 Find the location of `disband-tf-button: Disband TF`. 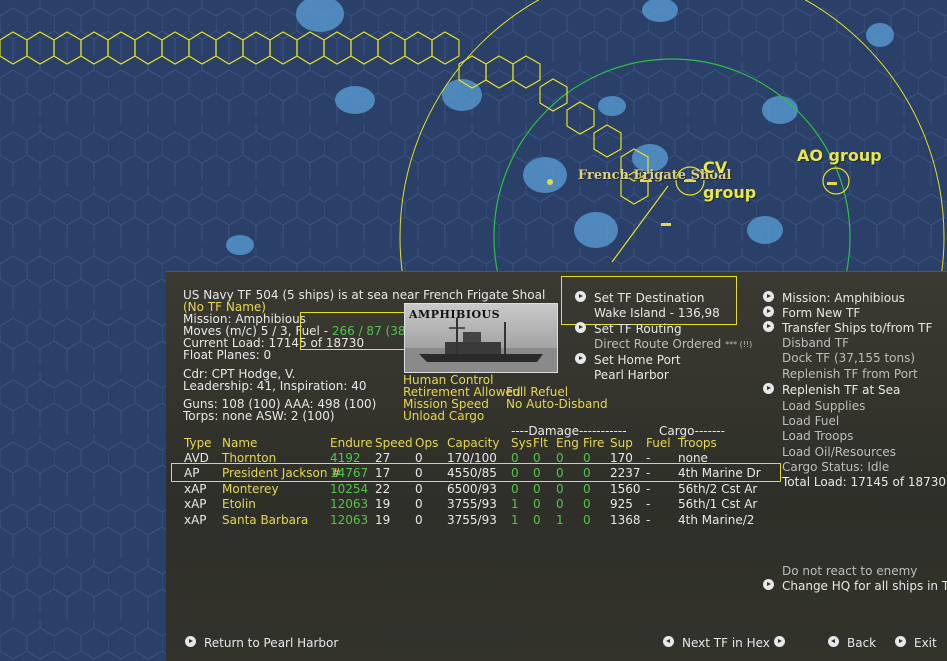

disband-tf-button: Disband TF is located at coordinates (815, 343).